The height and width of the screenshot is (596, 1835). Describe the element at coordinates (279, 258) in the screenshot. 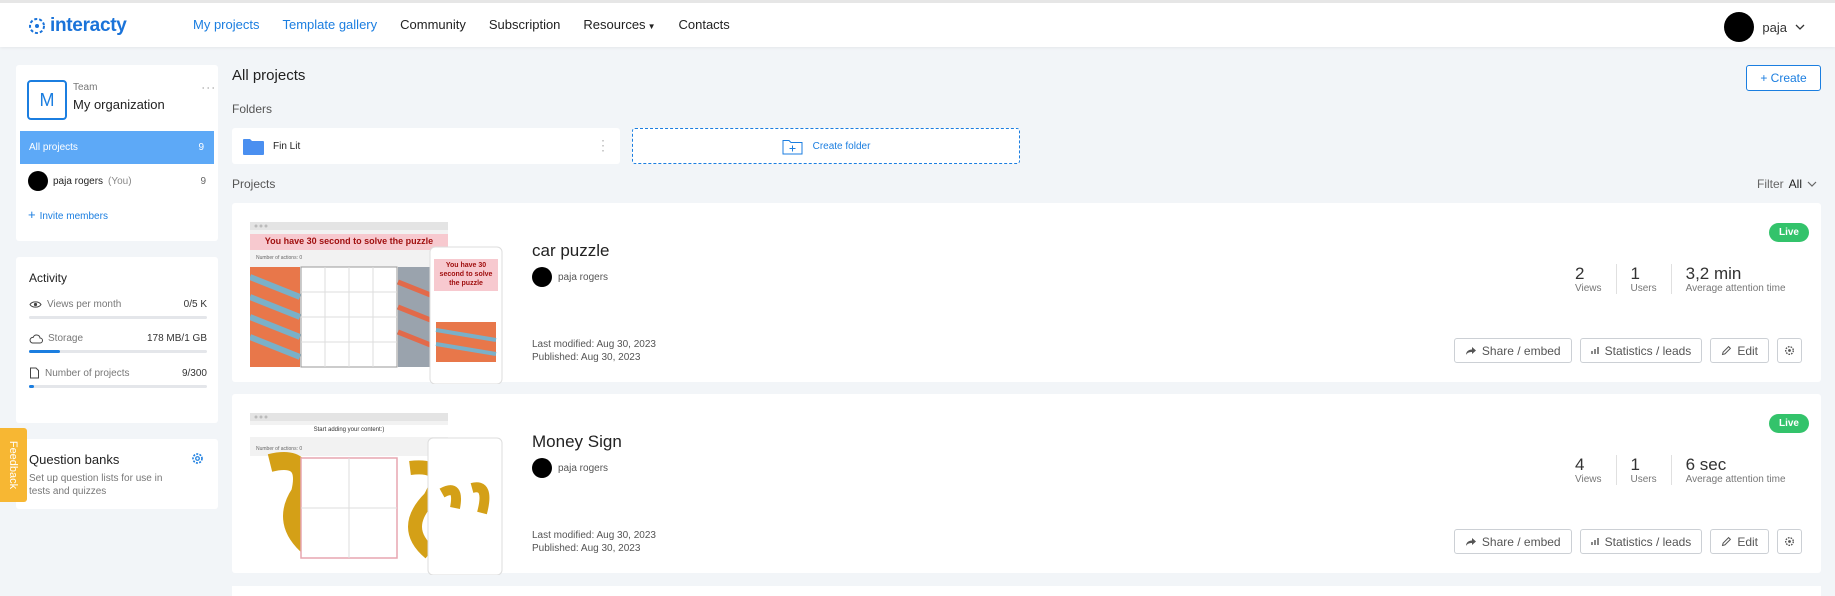

I see `thumbnail-counter: Number of actions: 0` at that location.